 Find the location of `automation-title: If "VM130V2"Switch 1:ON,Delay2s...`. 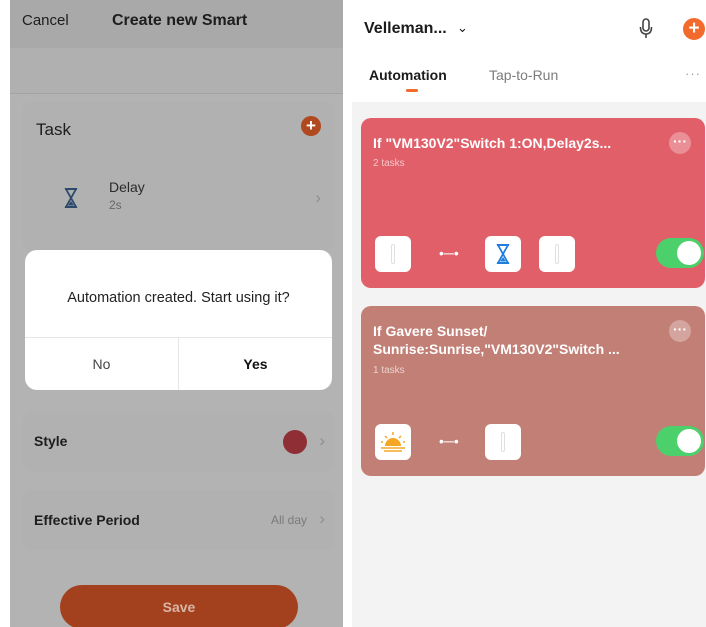

automation-title: If "VM130V2"Switch 1:ON,Delay2s... is located at coordinates (492, 143).